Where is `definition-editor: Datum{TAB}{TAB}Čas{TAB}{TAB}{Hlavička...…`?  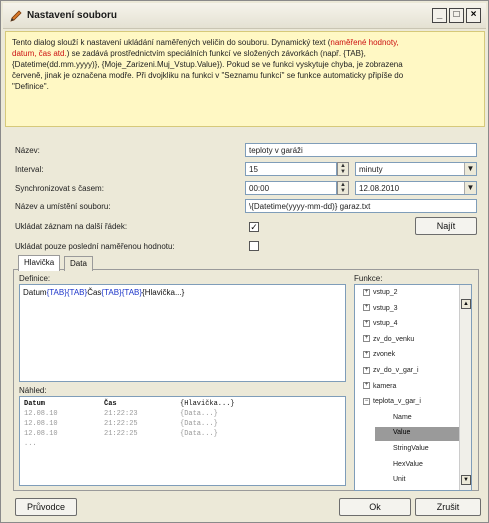
definition-editor: Datum{TAB}{TAB}Čas{TAB}{TAB}{Hlavička...… is located at coordinates (182, 333).